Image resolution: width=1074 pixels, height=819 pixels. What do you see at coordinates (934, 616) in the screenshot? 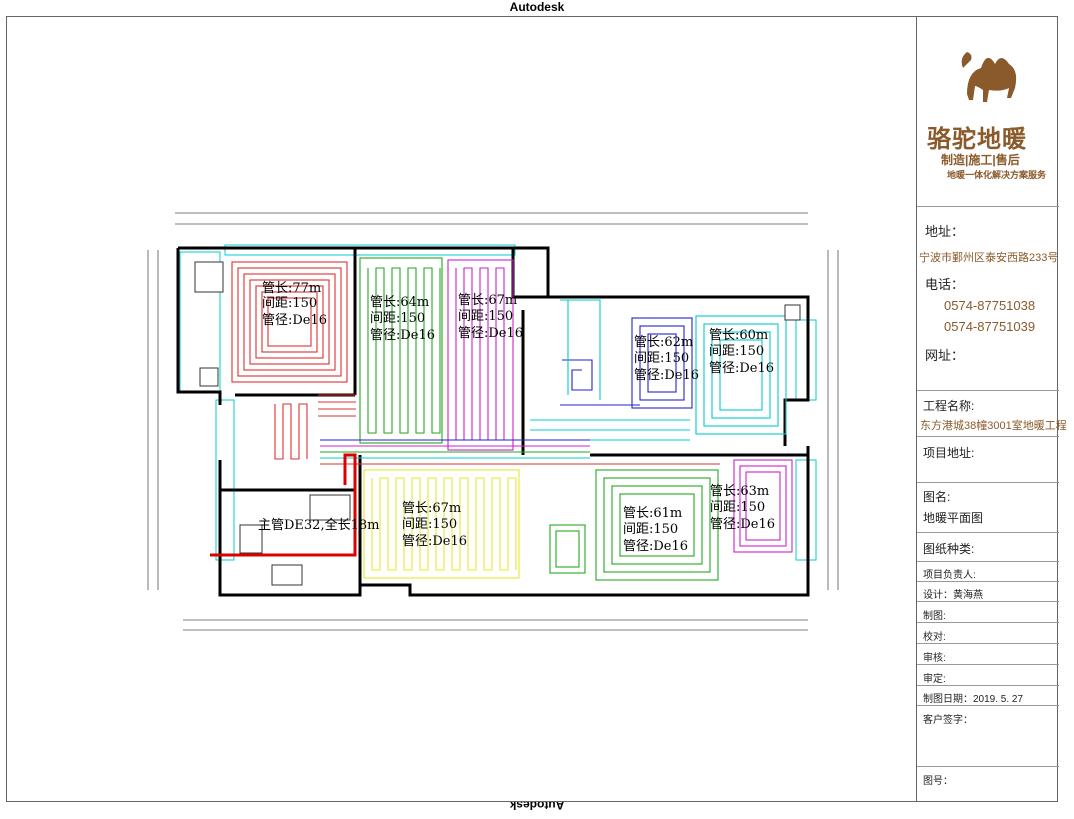
I see `drafter: 制图:` at bounding box center [934, 616].